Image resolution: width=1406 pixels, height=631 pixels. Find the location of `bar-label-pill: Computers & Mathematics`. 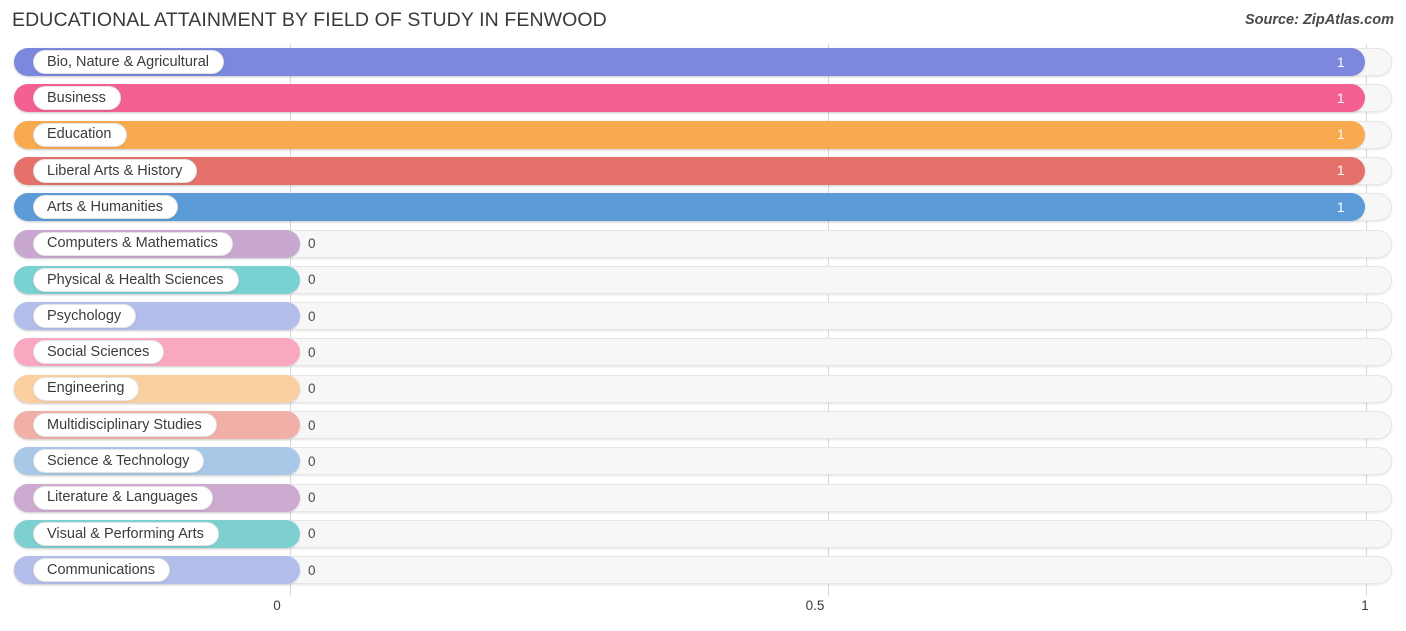

bar-label-pill: Computers & Mathematics is located at coordinates (133, 243).